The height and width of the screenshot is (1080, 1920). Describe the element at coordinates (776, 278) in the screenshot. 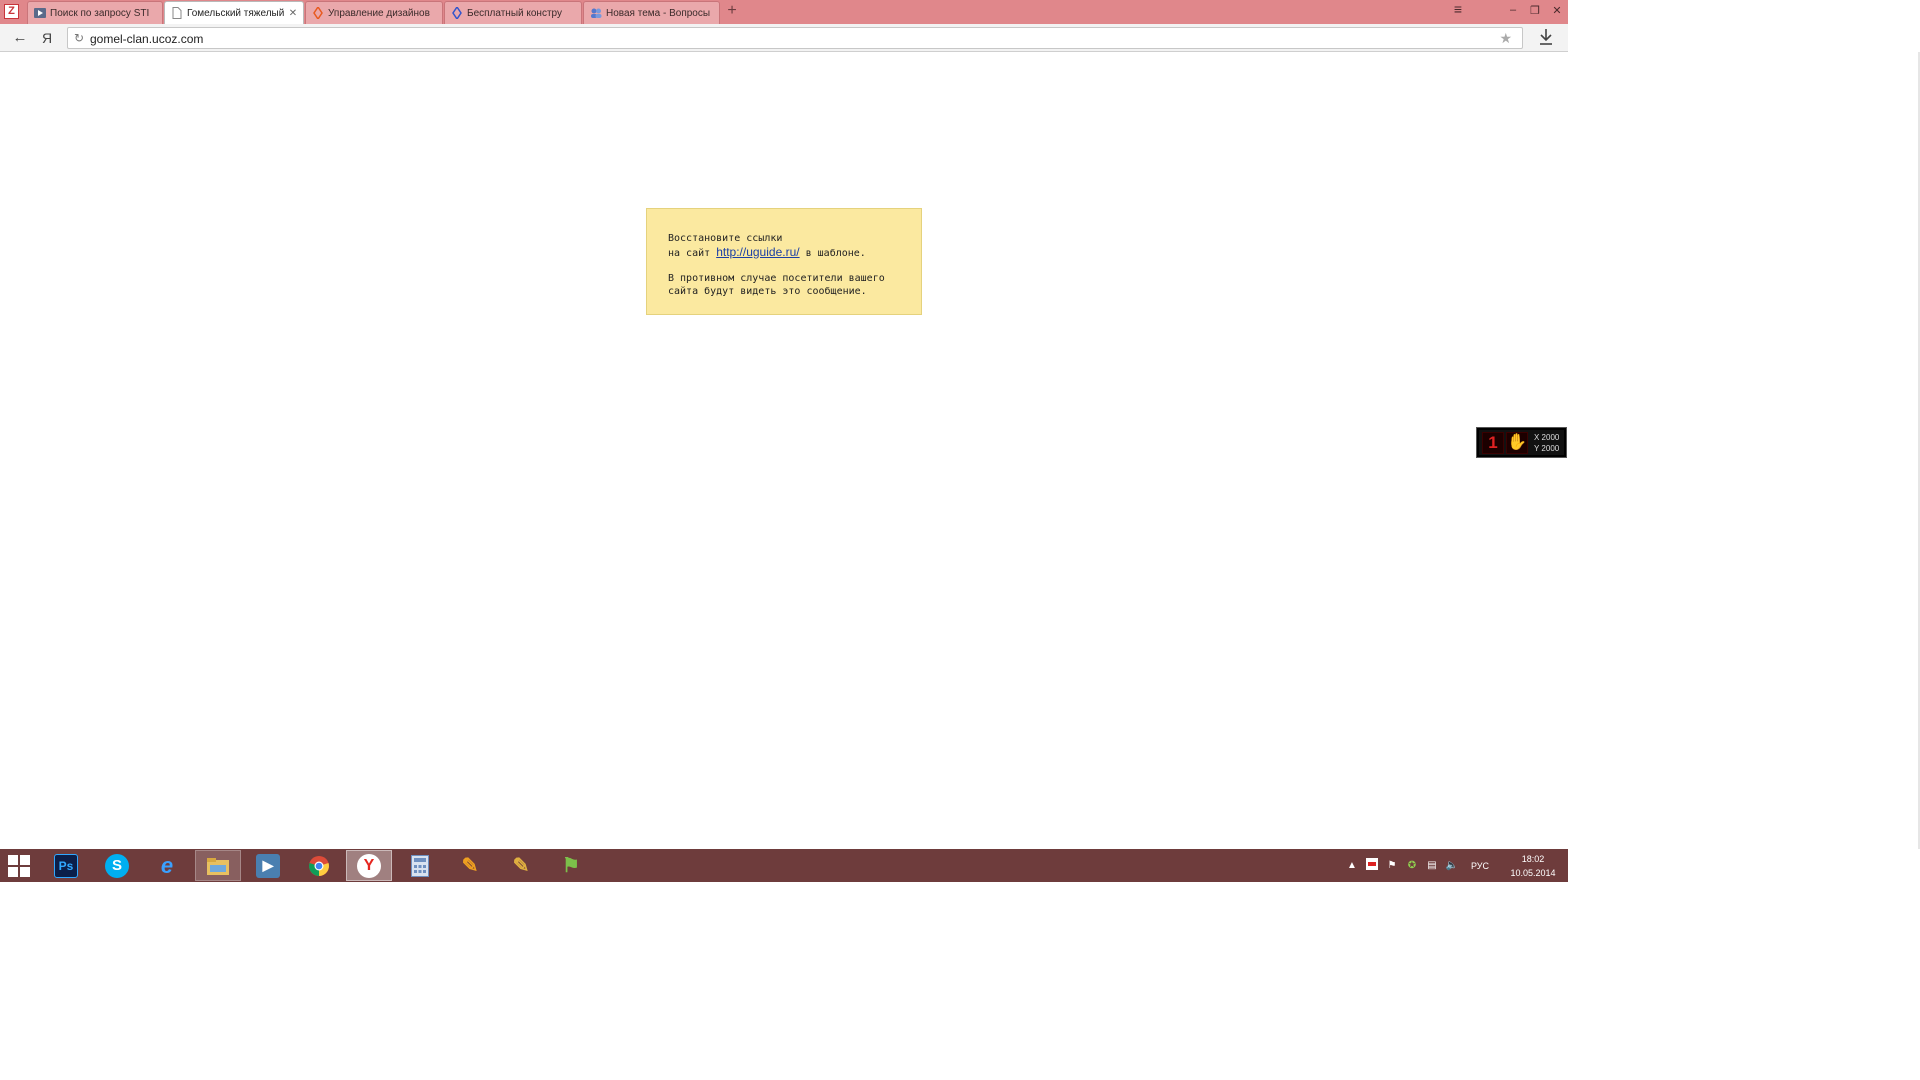

I see `notice-line: В противном случае посетители вашего` at that location.